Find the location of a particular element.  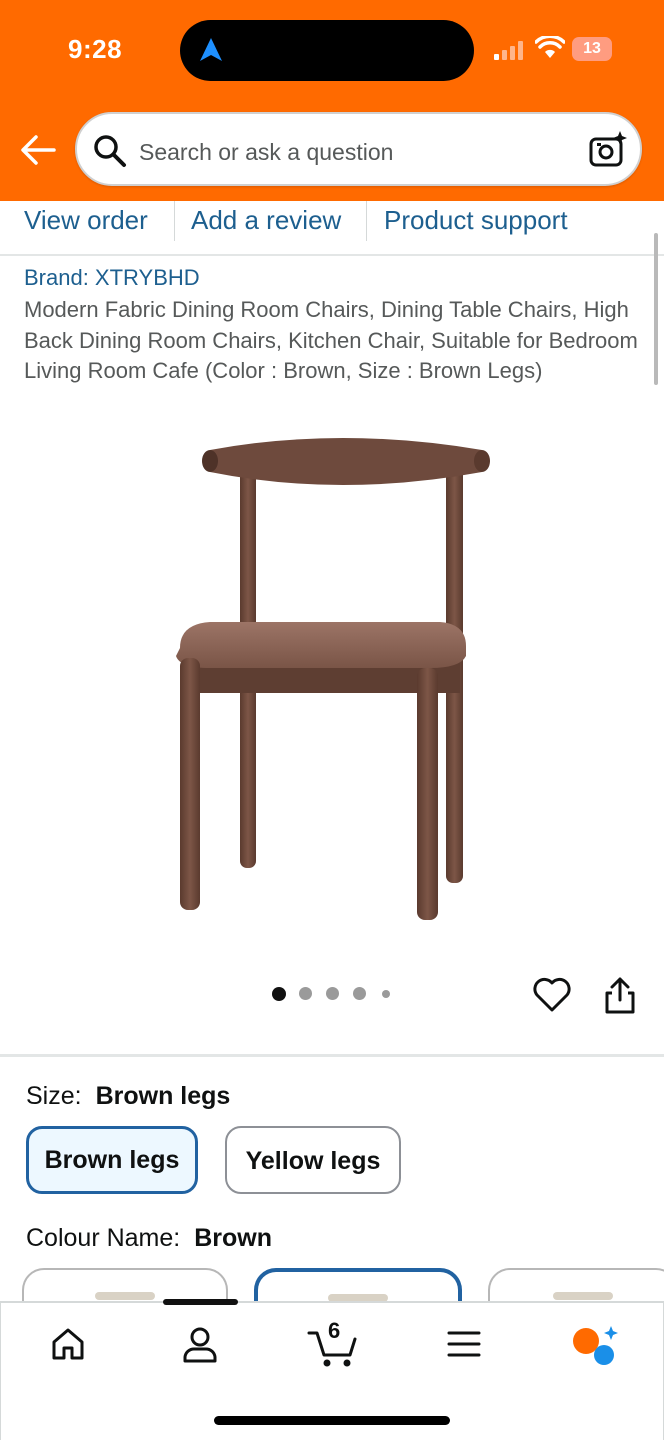

active-tab-indicator is located at coordinates (200, 1302).